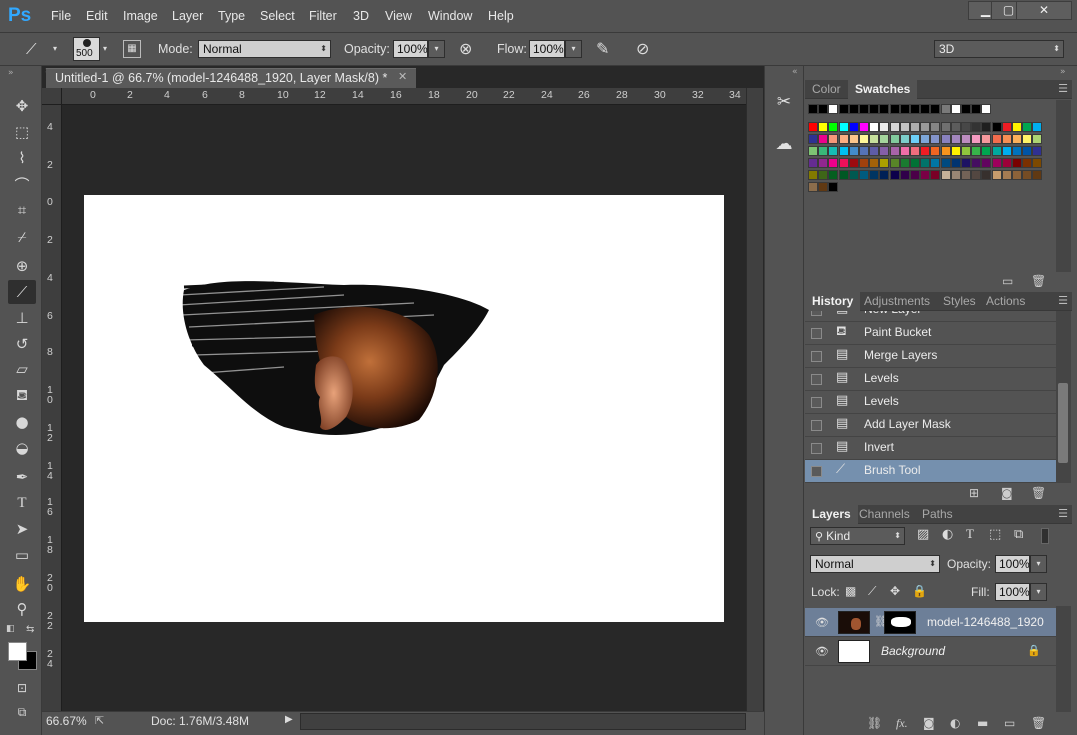  Describe the element at coordinates (784, 144) in the screenshot. I see `creative-cloud-icon: ☁` at that location.